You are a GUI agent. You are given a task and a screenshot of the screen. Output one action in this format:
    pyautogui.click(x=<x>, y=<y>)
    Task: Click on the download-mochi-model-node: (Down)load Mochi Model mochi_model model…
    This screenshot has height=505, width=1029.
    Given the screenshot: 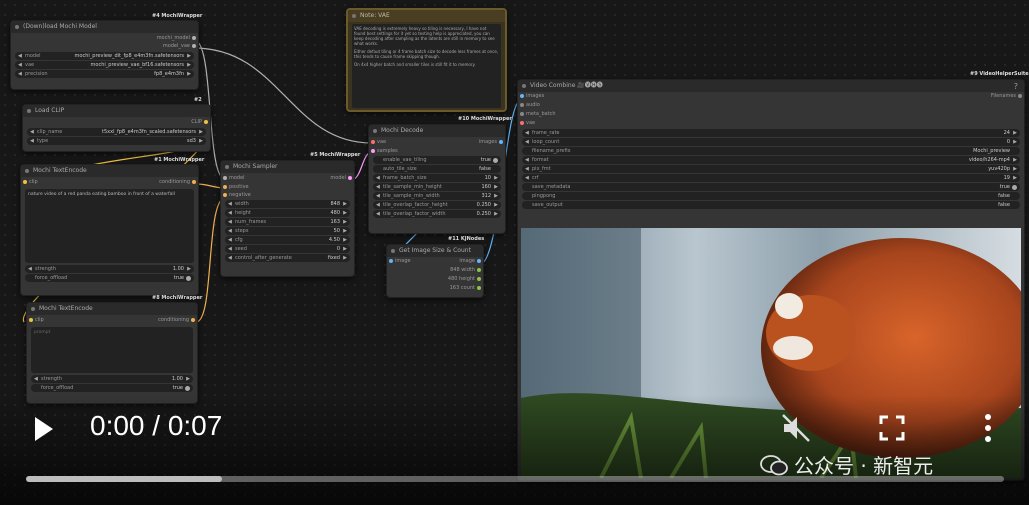 What is the action you would take?
    pyautogui.click(x=104, y=55)
    